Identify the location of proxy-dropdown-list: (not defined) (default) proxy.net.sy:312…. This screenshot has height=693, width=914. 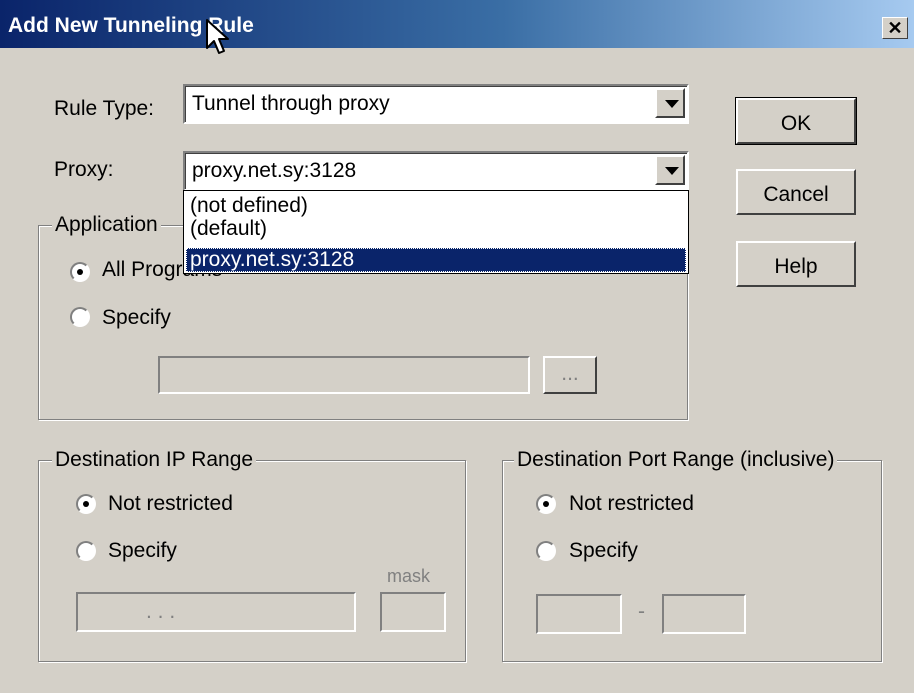
(436, 232).